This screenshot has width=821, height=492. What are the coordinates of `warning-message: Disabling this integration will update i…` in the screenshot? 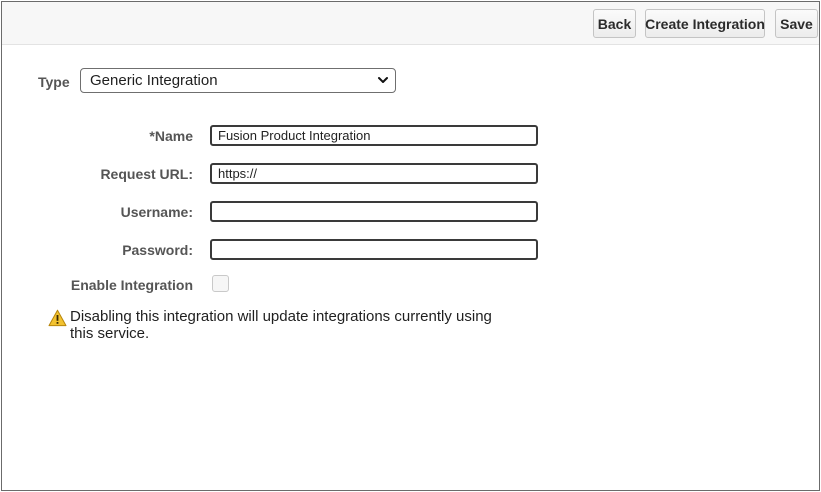 It's located at (281, 325).